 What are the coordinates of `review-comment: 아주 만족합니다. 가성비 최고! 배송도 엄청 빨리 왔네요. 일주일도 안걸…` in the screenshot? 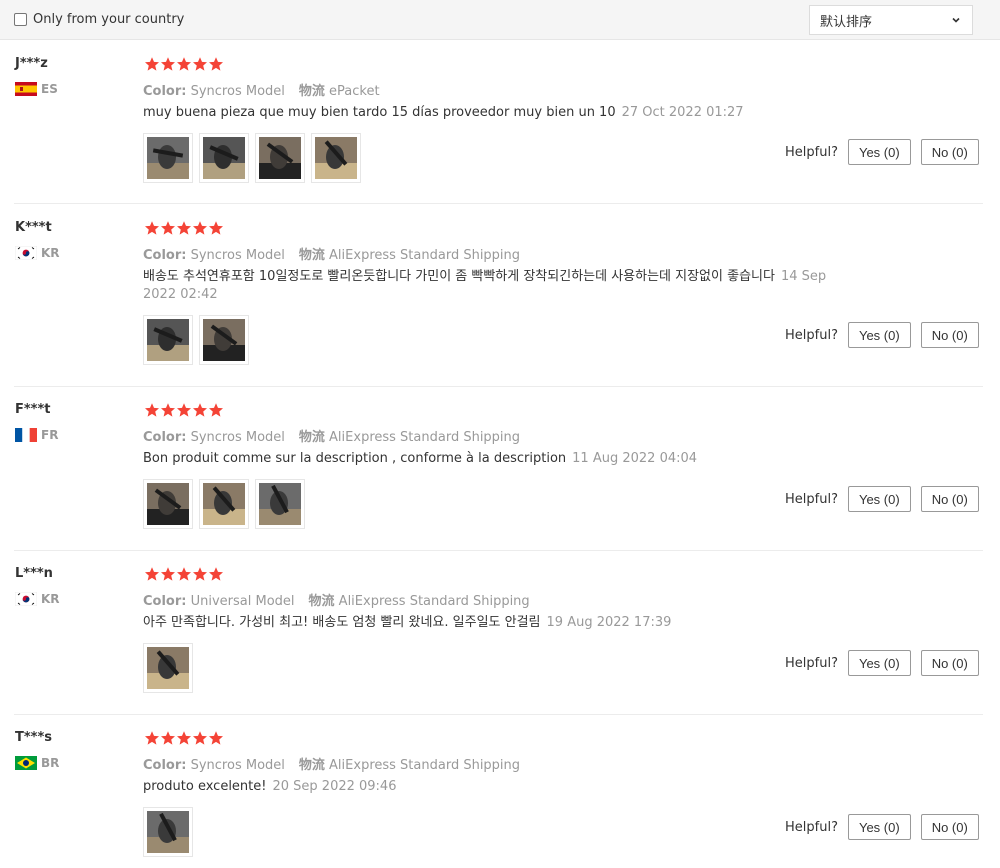 It's located at (503, 623).